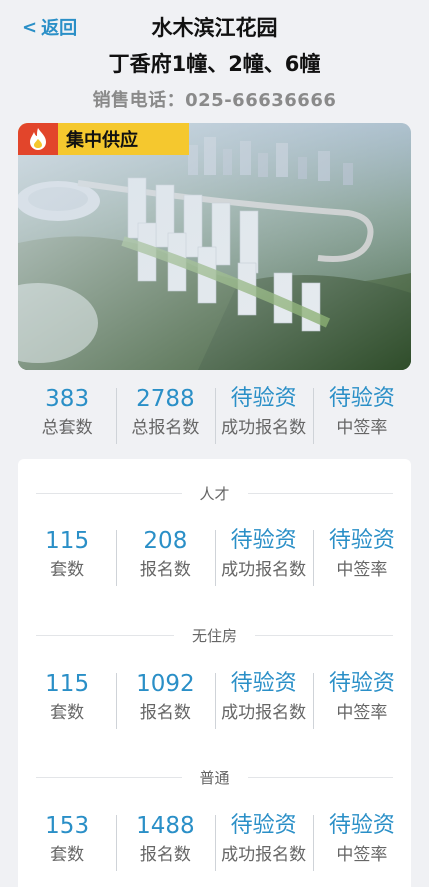 This screenshot has height=887, width=429. I want to click on stat-value: 1488, so click(165, 826).